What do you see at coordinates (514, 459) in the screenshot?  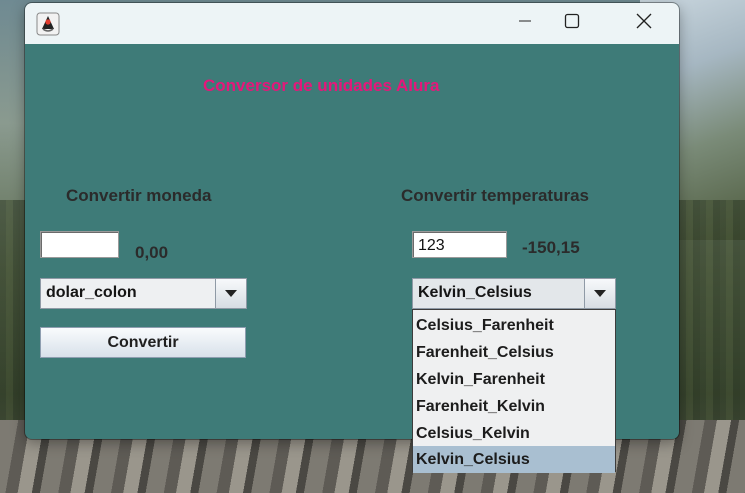 I see `option-kelvin-celsius: Kelvin_Celsius` at bounding box center [514, 459].